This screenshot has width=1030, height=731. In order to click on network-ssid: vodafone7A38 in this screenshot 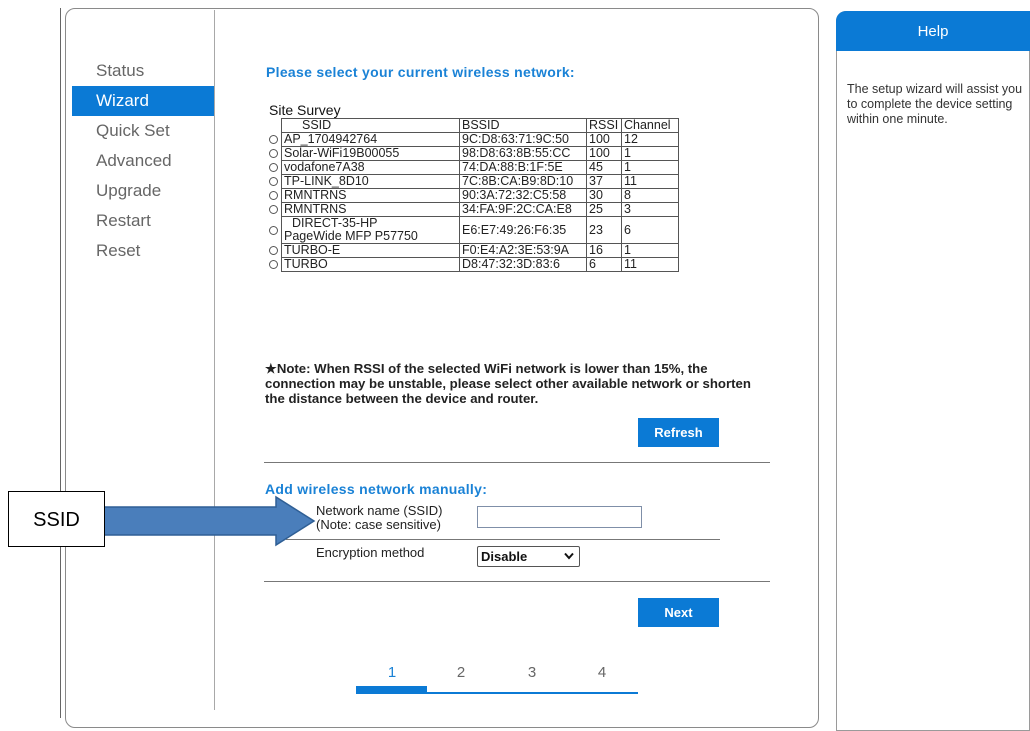, I will do `click(370, 167)`.